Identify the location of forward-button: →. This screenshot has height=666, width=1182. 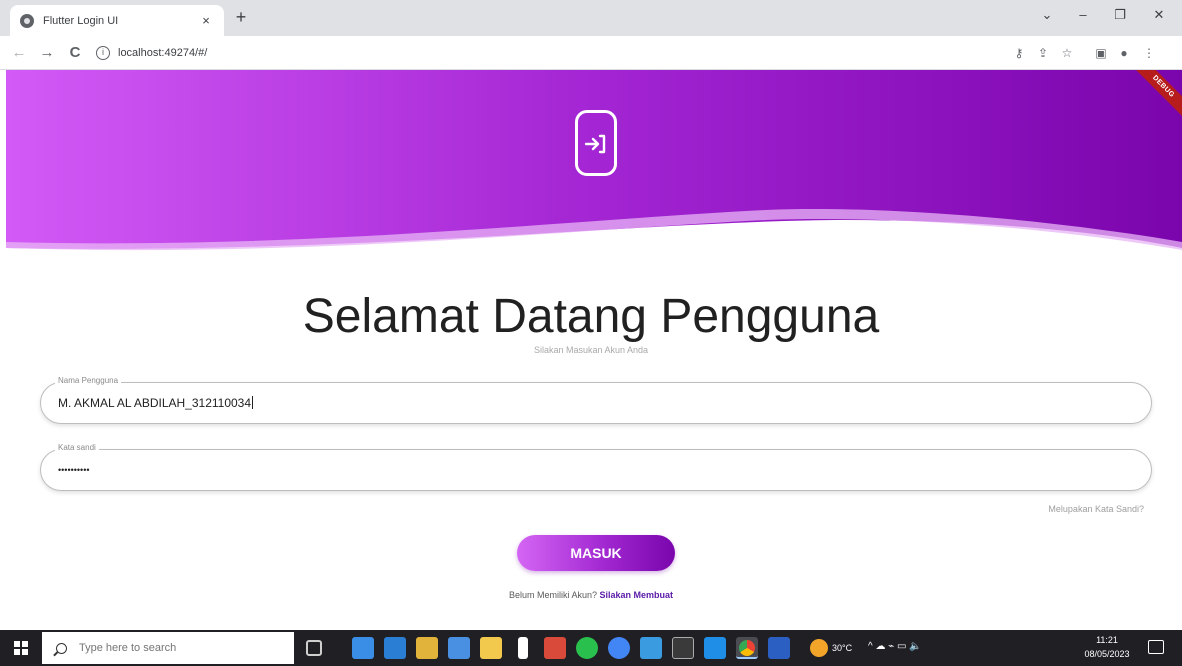
(47, 53).